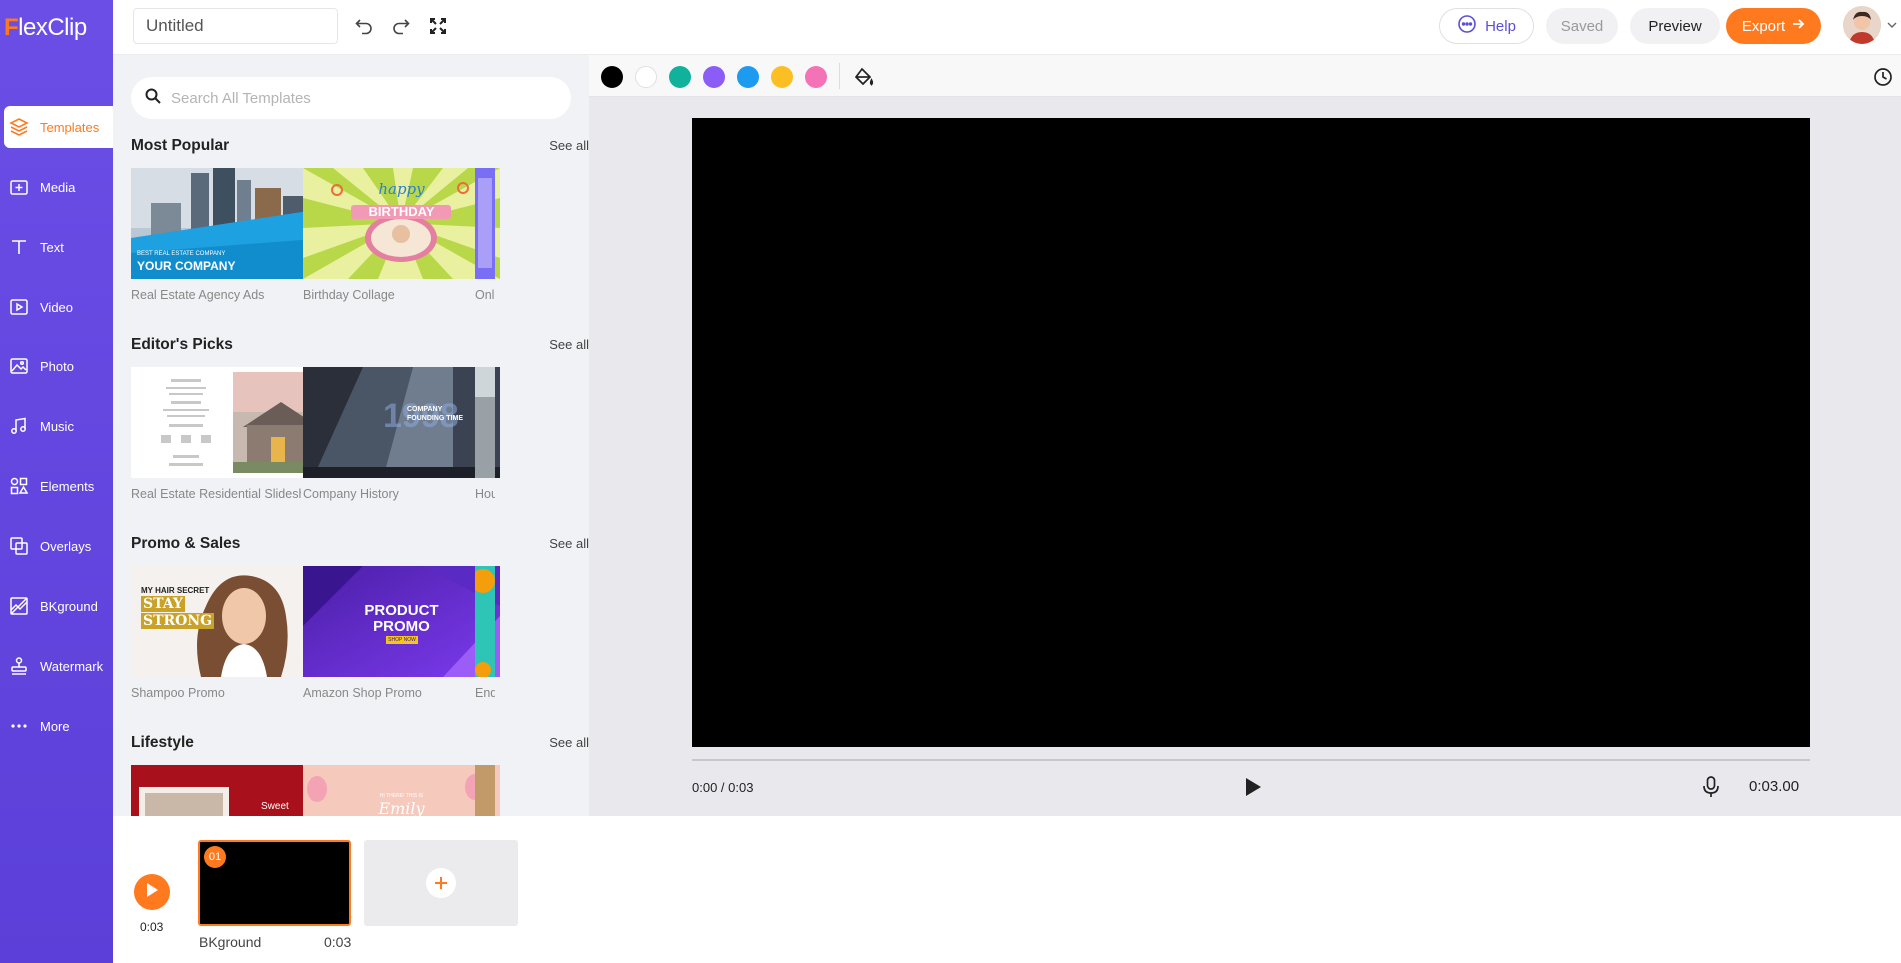  Describe the element at coordinates (216, 494) in the screenshot. I see `template-name: Real Estate Residential Slideshow` at that location.